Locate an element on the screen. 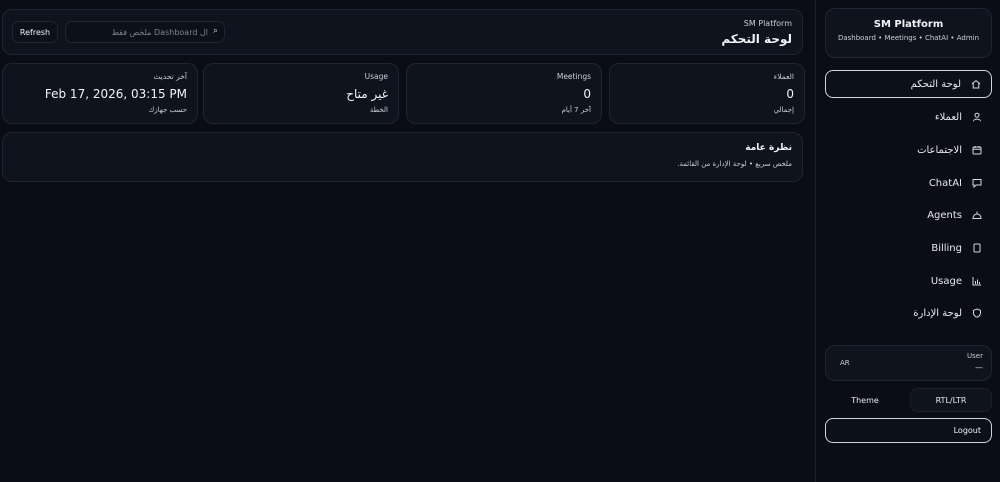 This screenshot has width=1000, height=482. stat-sub: آخر 7 أيام is located at coordinates (576, 110).